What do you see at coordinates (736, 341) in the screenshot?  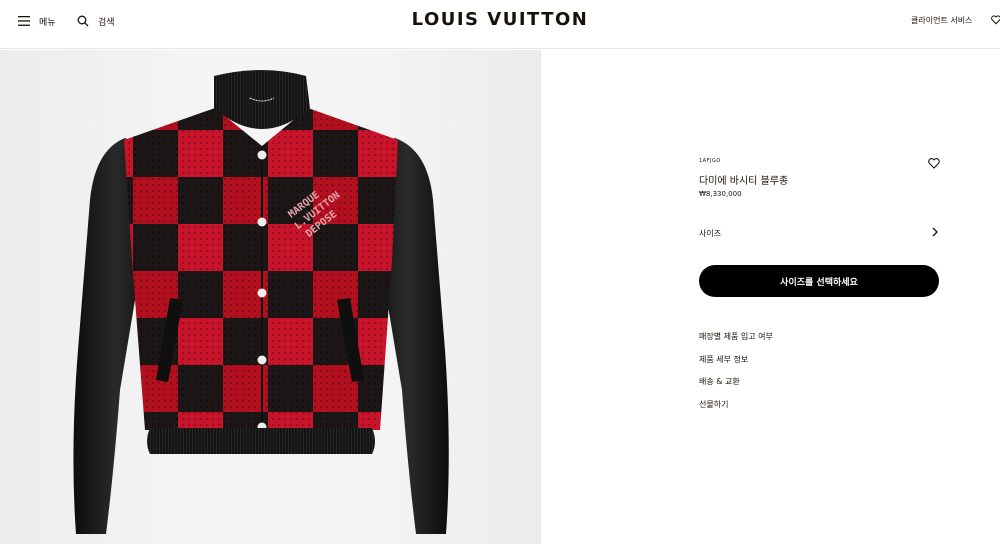 I see `store-availability-link: 매장별 제품 입고 여부` at bounding box center [736, 341].